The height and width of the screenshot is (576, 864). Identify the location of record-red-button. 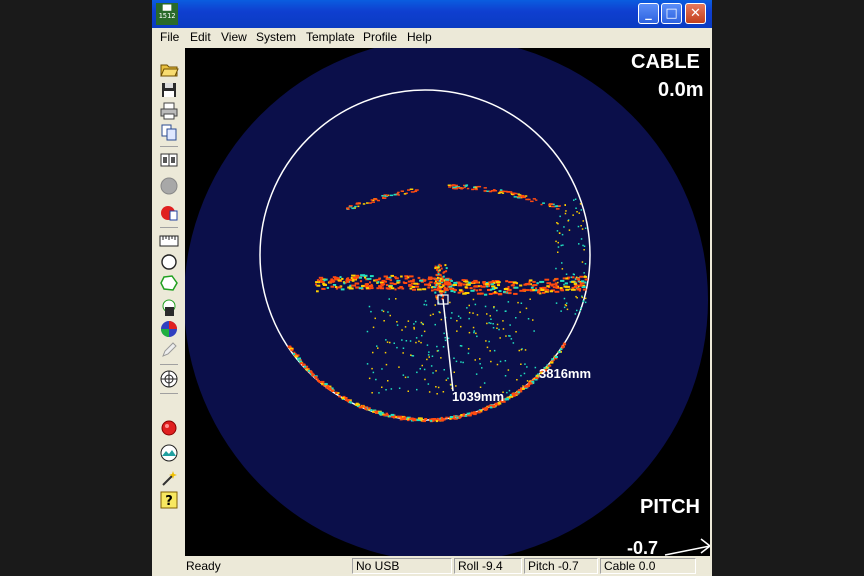
(169, 213).